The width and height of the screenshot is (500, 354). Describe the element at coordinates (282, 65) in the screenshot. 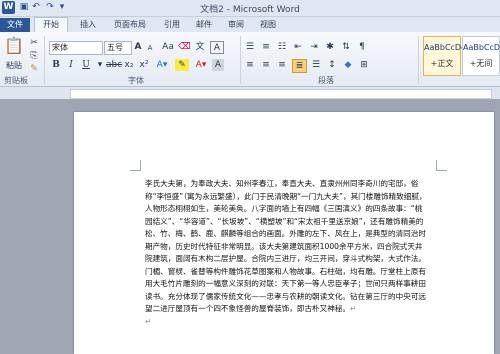

I see `align-right-icon: ≡` at that location.